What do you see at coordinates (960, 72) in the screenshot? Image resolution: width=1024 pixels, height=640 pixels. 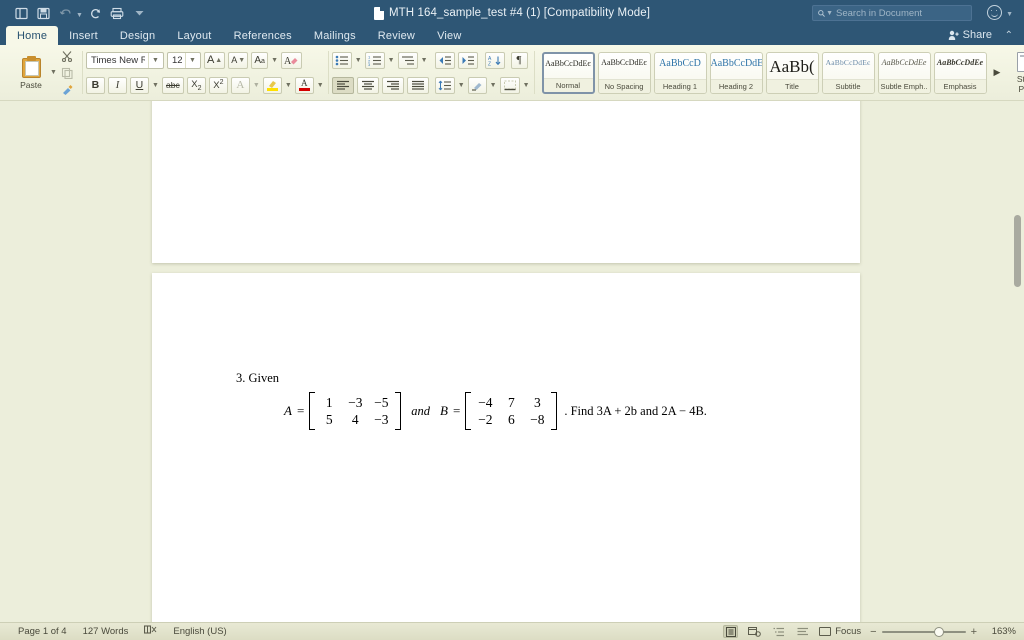 I see `style-emphasis: AaBbCcDdEe Emphasis` at bounding box center [960, 72].